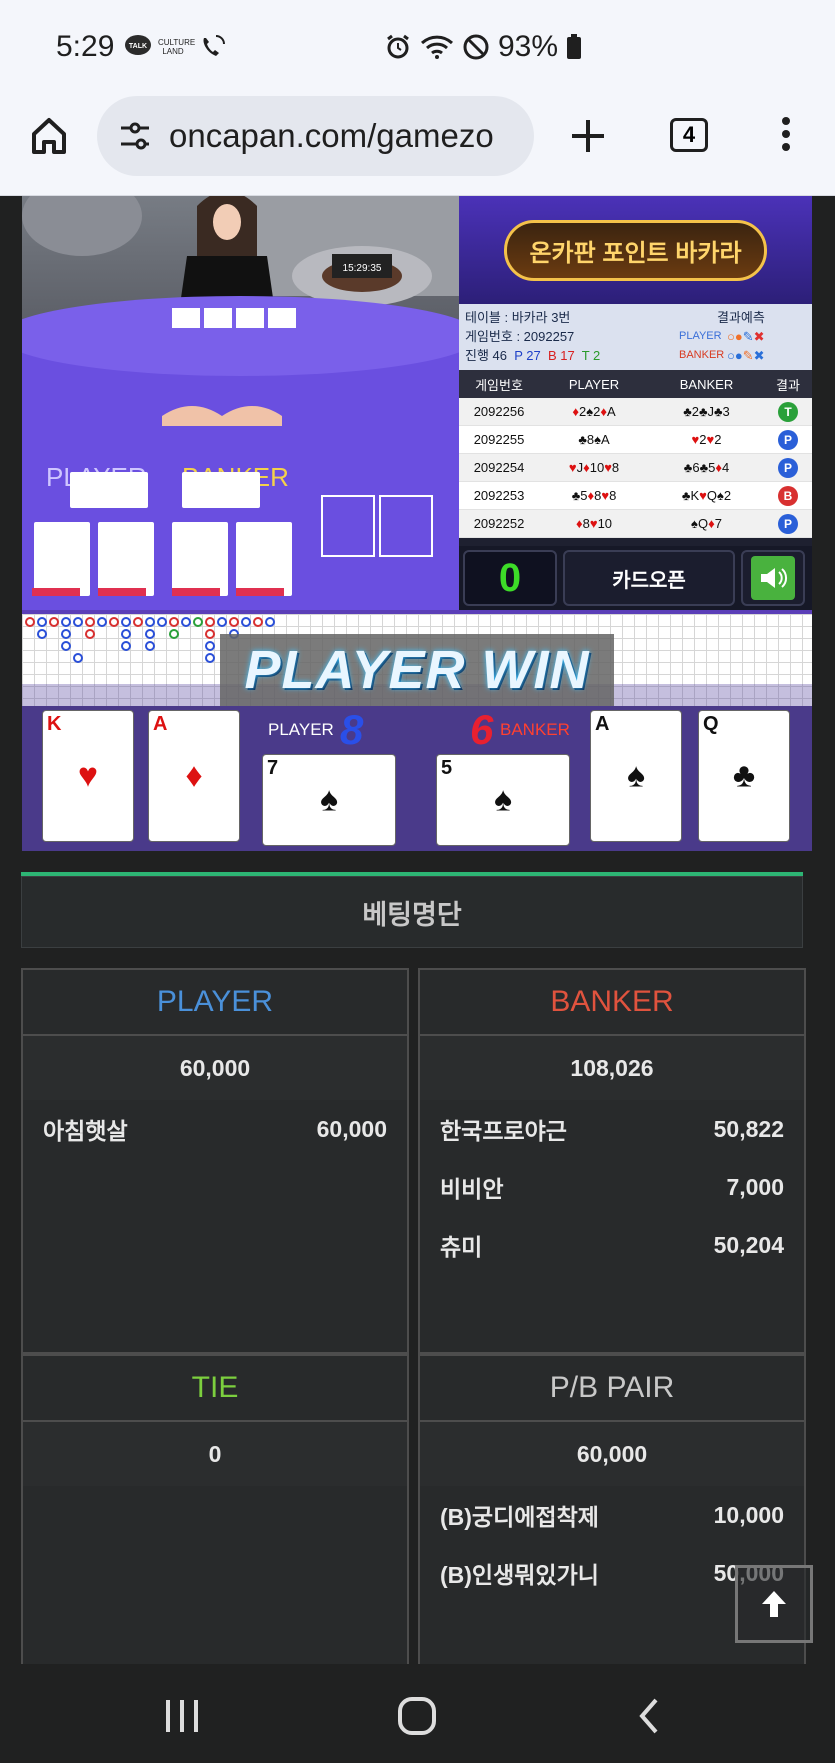 This screenshot has width=835, height=1763. Describe the element at coordinates (417, 778) in the screenshot. I see `result-cards-row: K ♥ A ♦ PLAYER 8 7 ♠ 6 BANKER 5 ♠ A ♠ Q ♣` at that location.